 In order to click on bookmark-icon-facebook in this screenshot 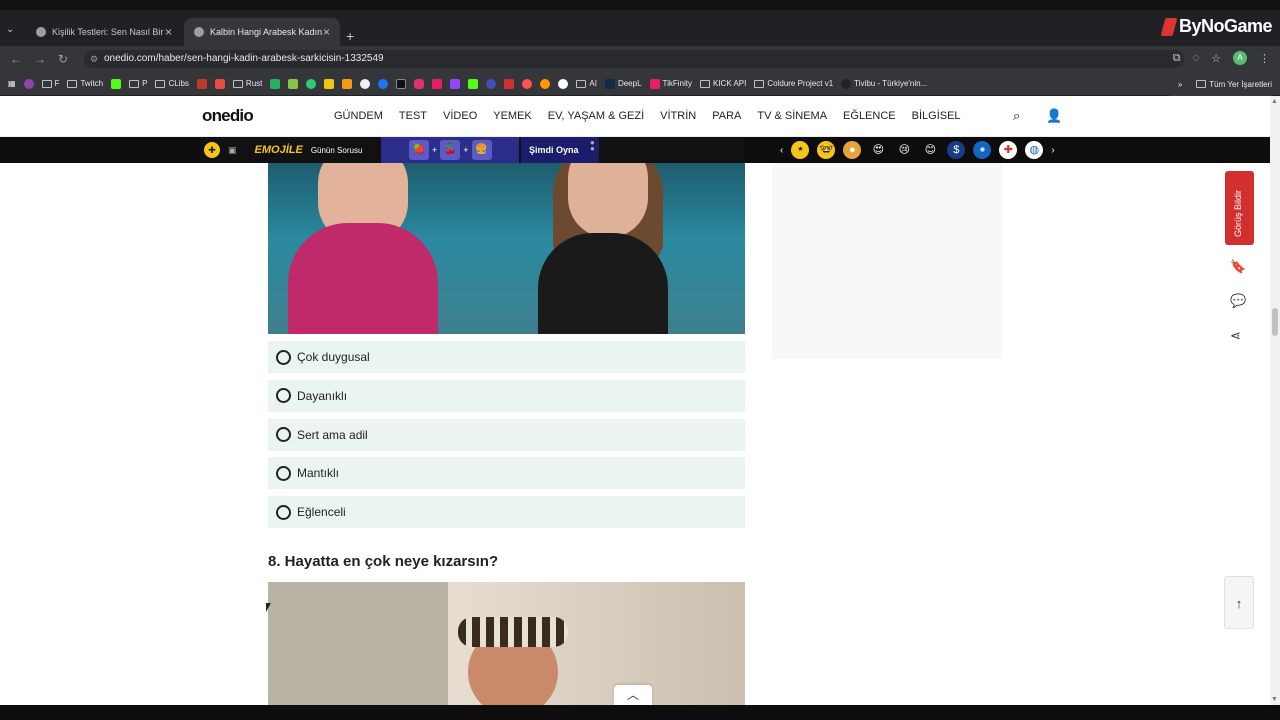, I will do `click(383, 83)`.